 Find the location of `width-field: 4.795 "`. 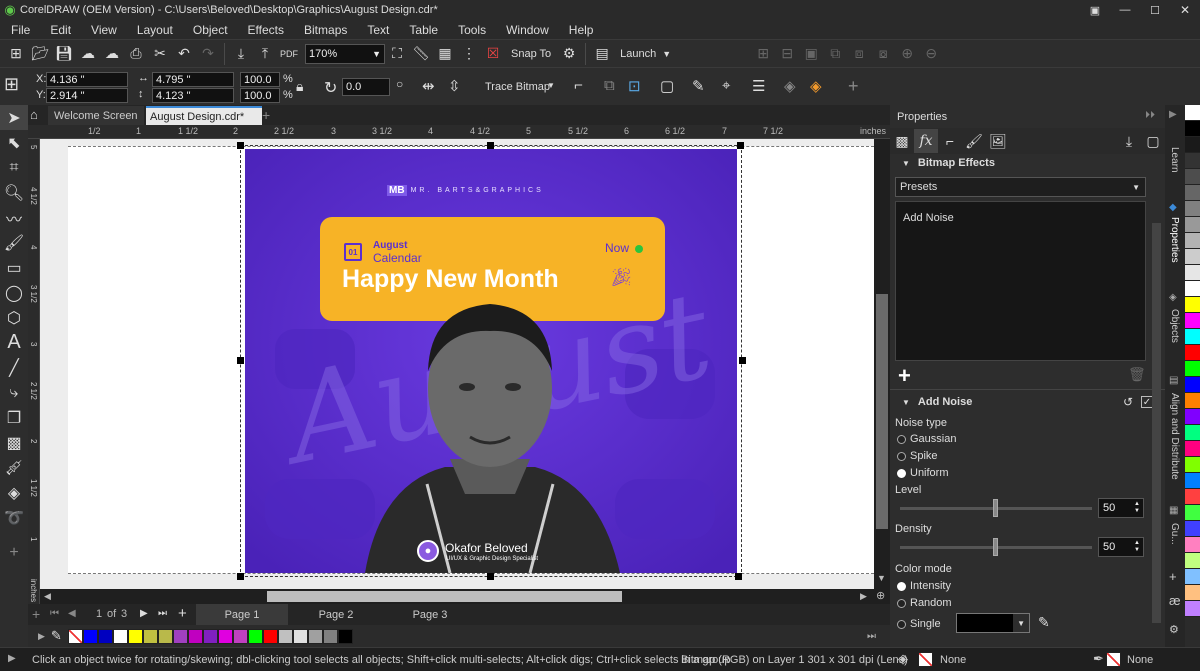

width-field: 4.795 " is located at coordinates (193, 79).